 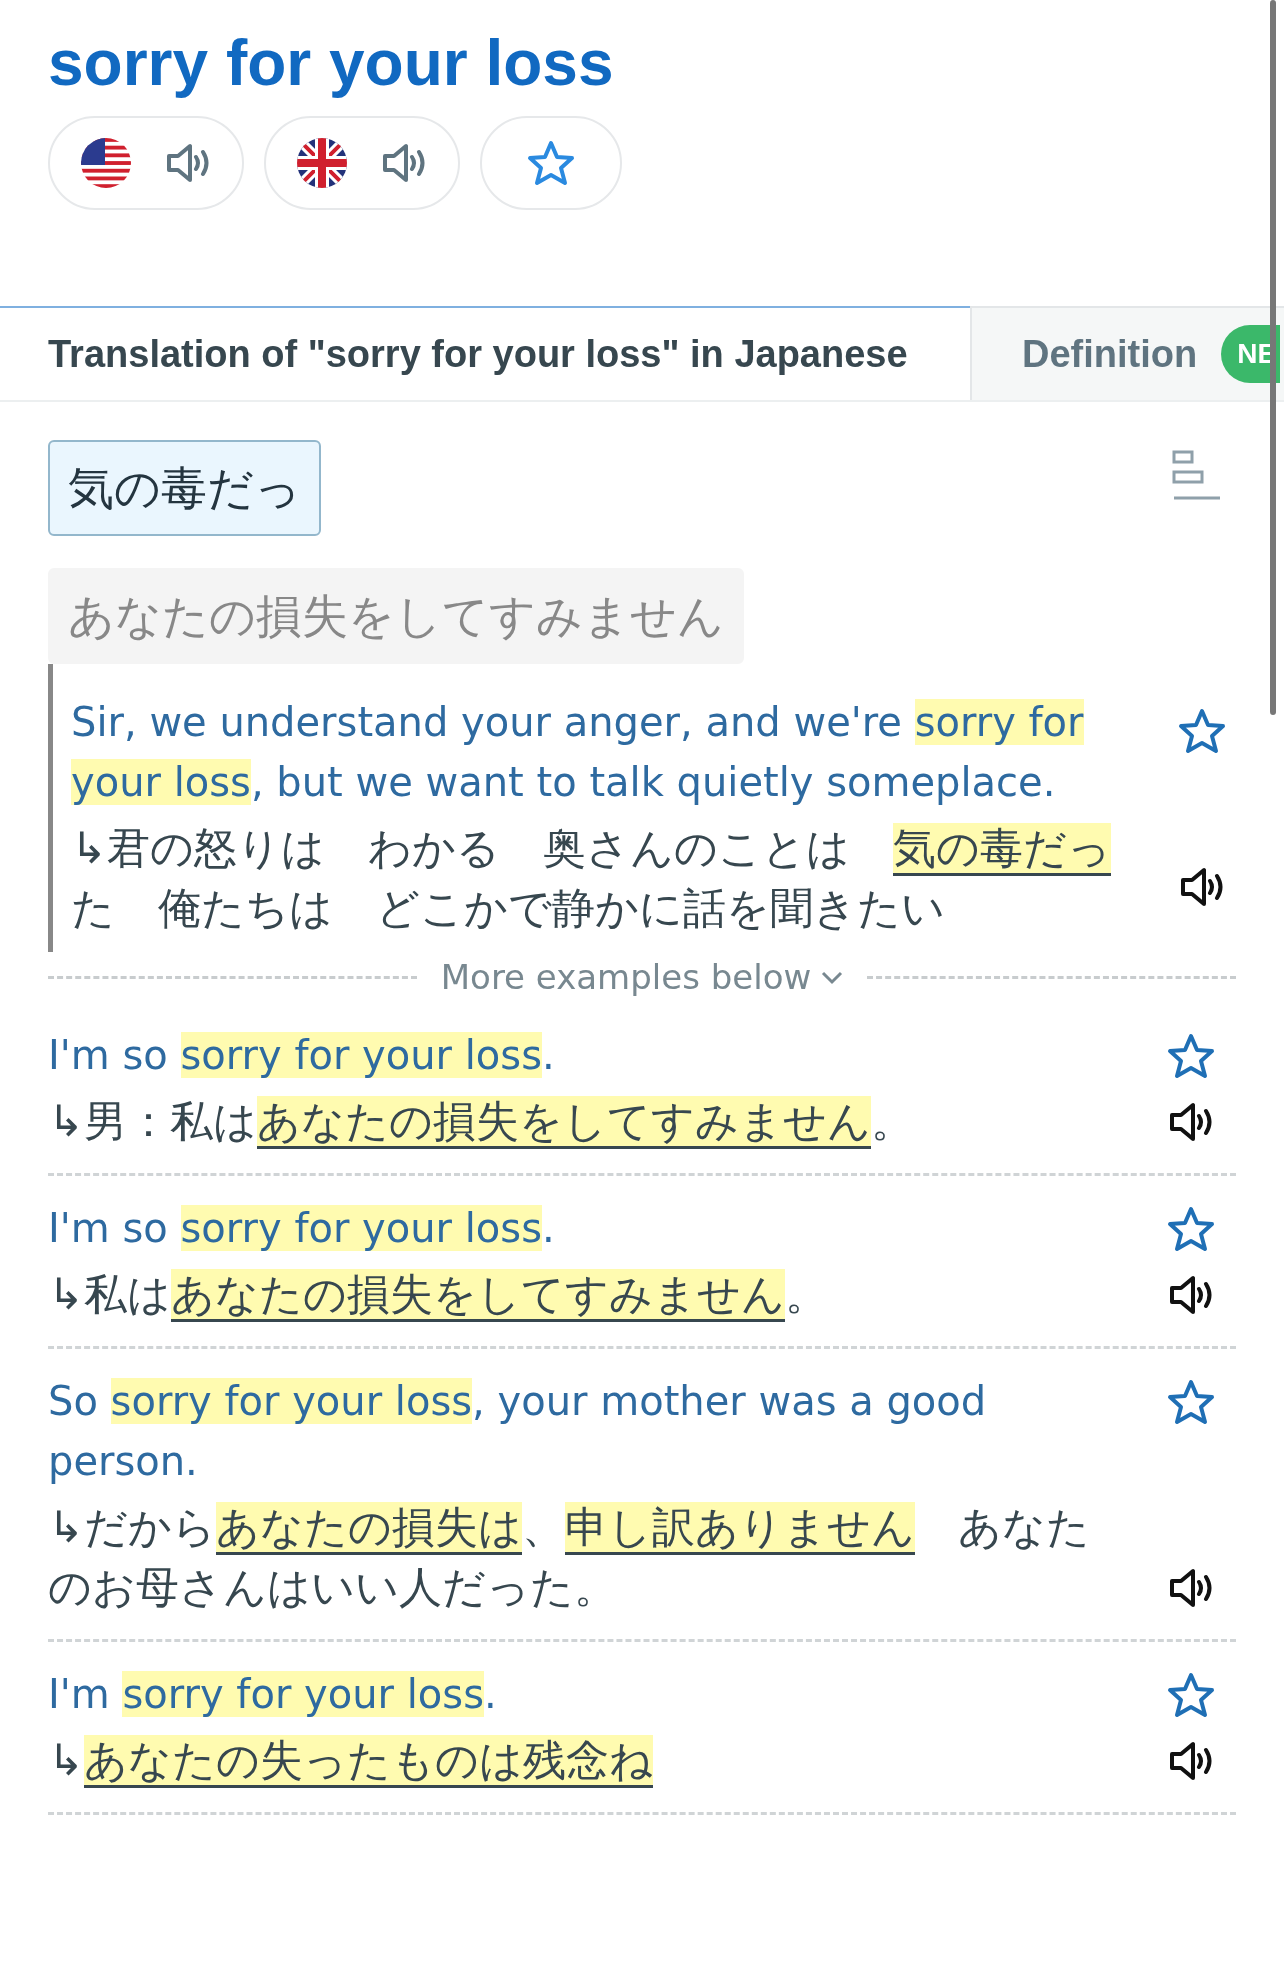 I want to click on chevron-down-icon, so click(x=832, y=977).